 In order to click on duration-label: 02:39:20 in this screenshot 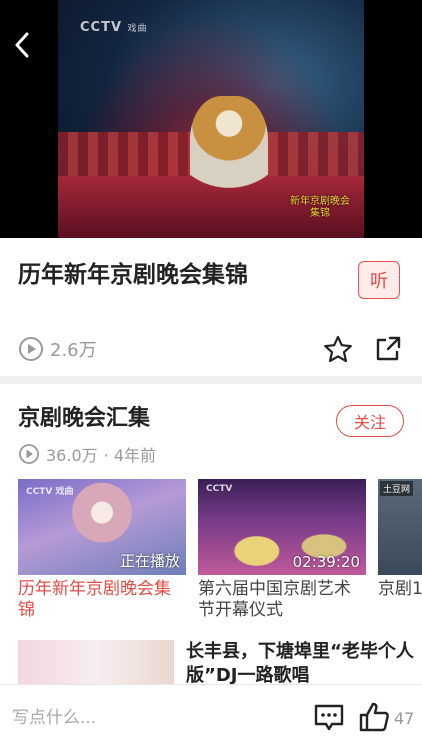, I will do `click(326, 562)`.